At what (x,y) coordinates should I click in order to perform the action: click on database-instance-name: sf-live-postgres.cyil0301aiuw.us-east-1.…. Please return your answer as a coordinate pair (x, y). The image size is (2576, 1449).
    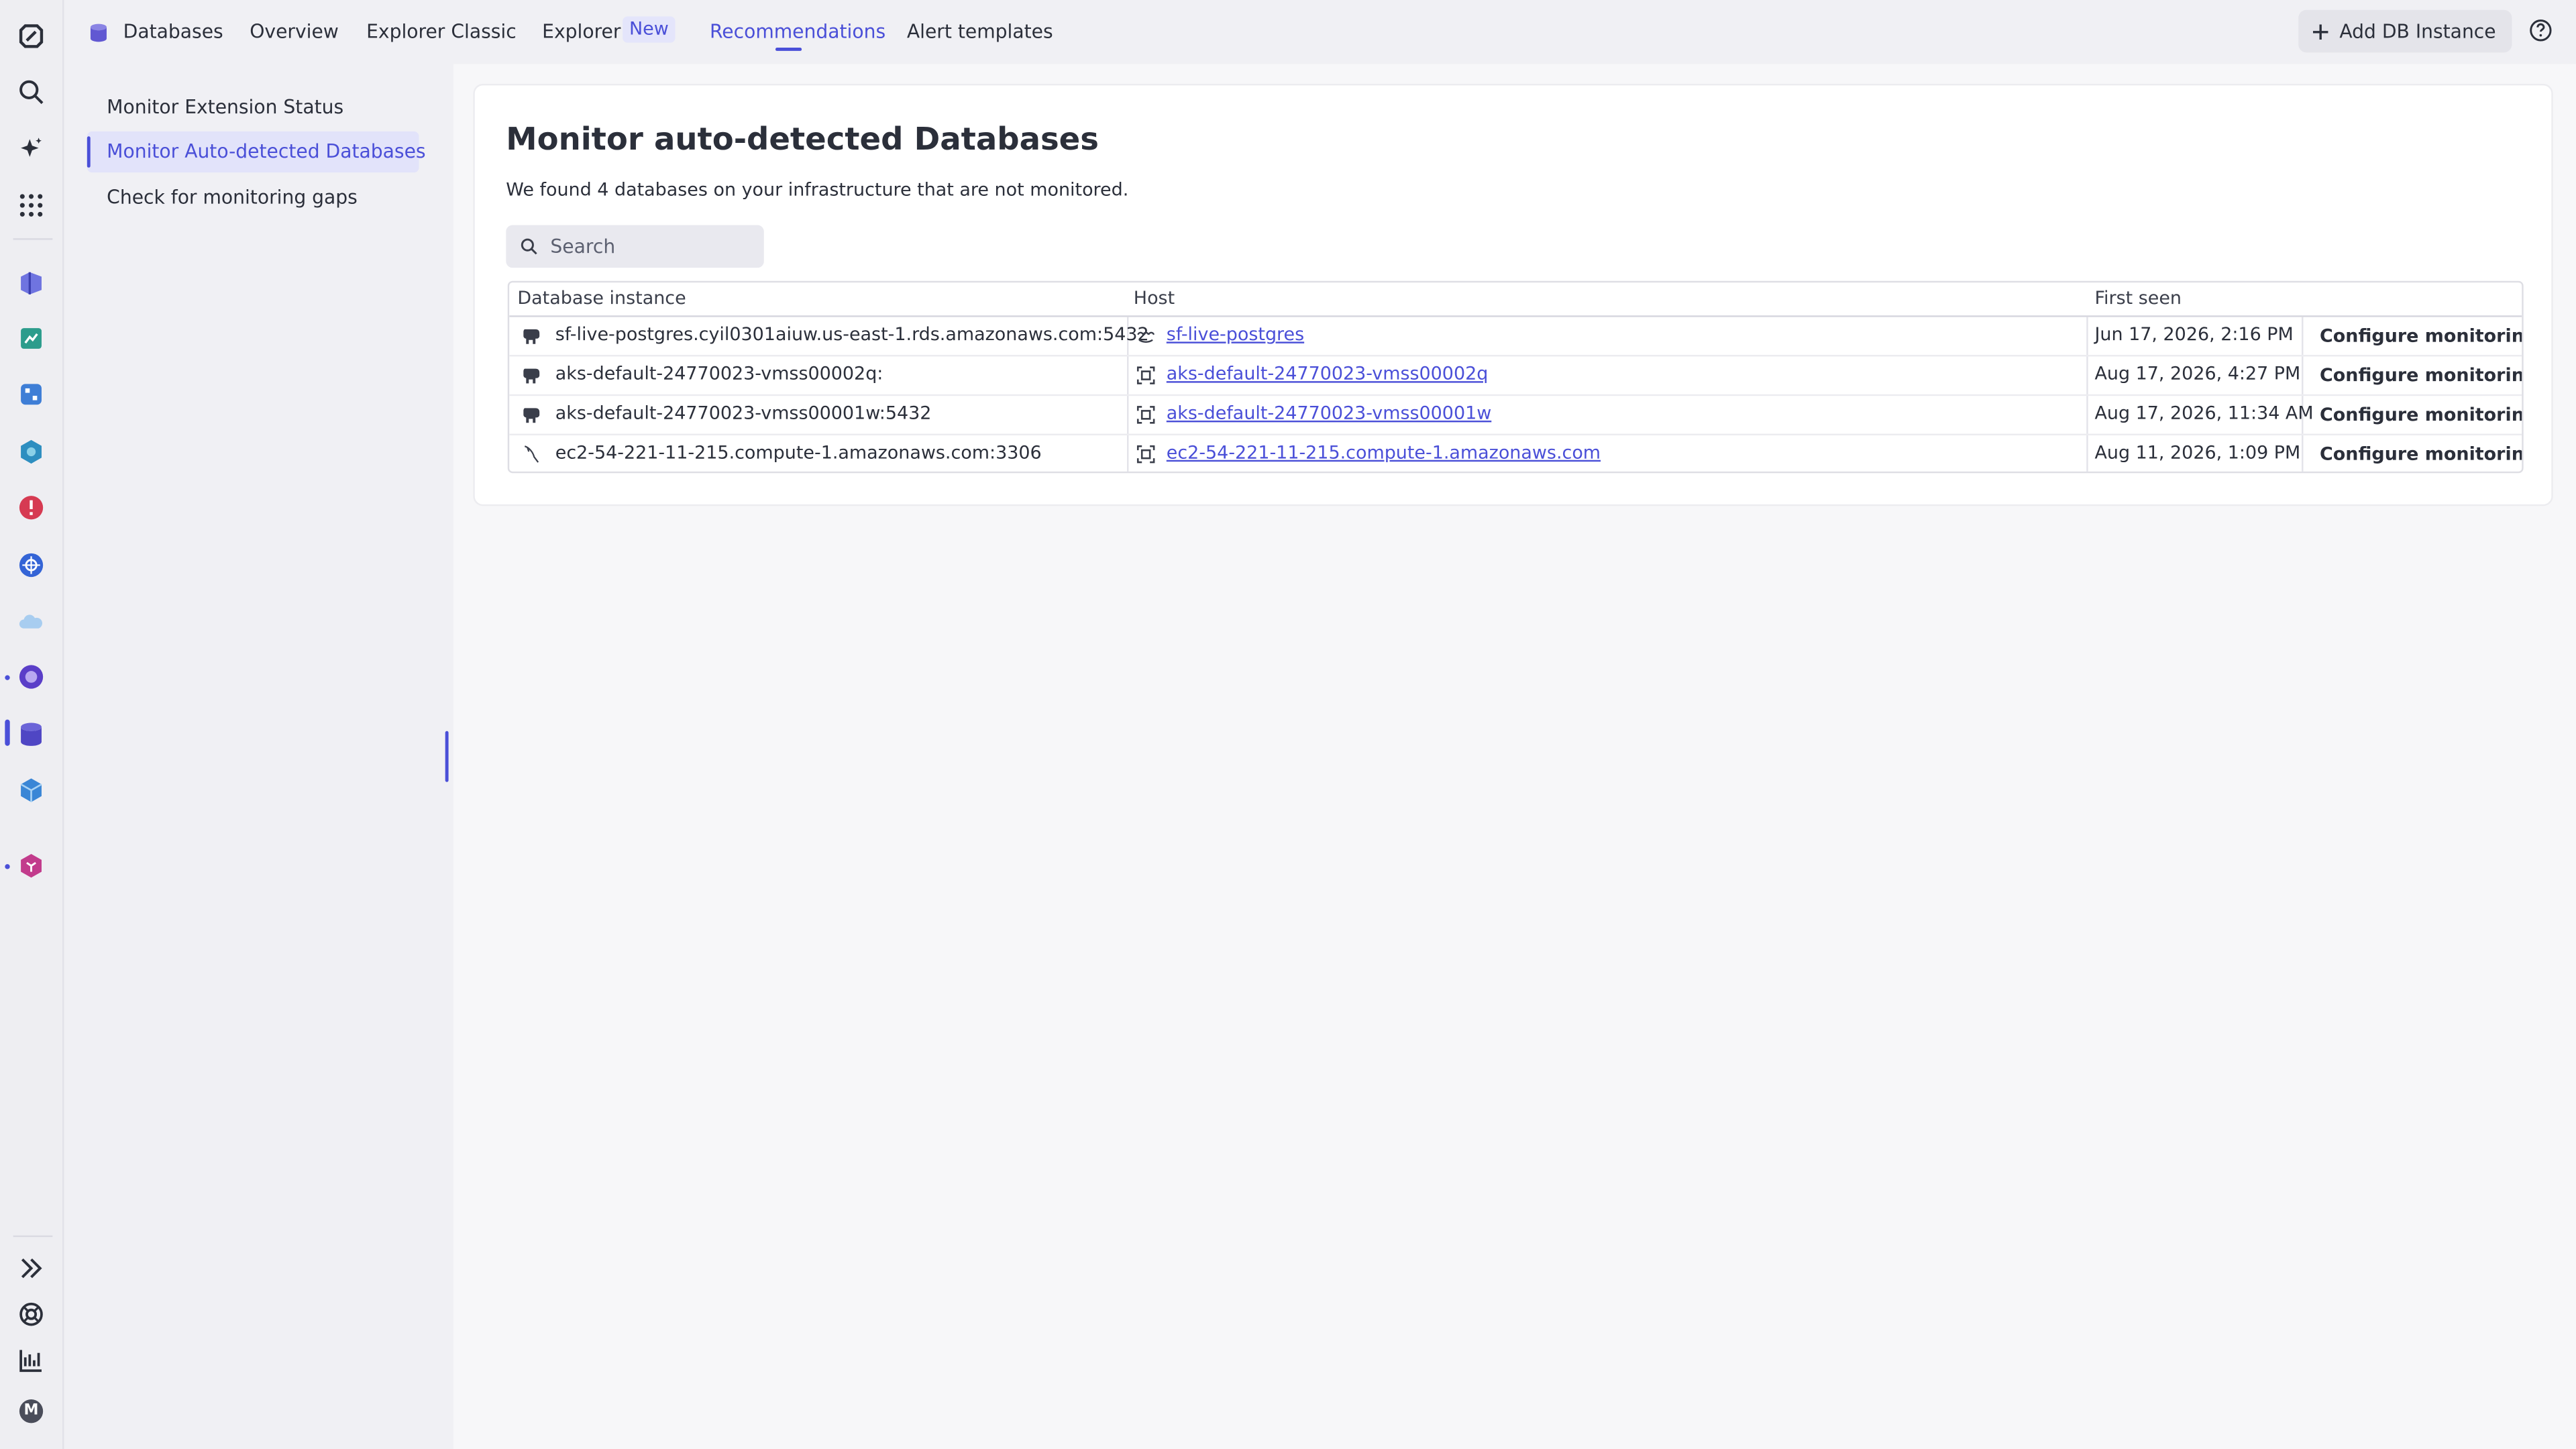
    Looking at the image, I should click on (852, 334).